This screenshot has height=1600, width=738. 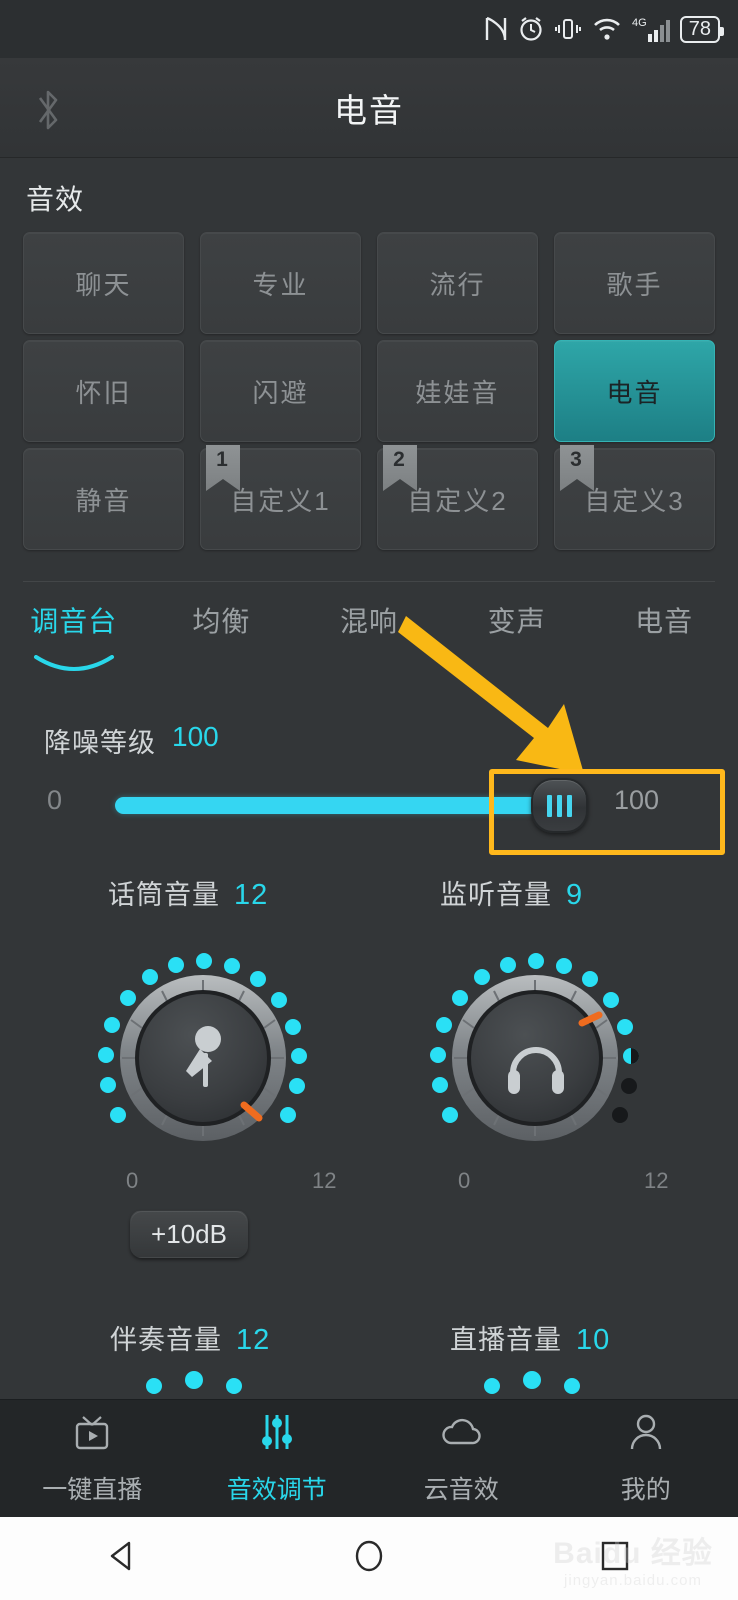 I want to click on preset-button: 聊天, so click(x=103, y=283).